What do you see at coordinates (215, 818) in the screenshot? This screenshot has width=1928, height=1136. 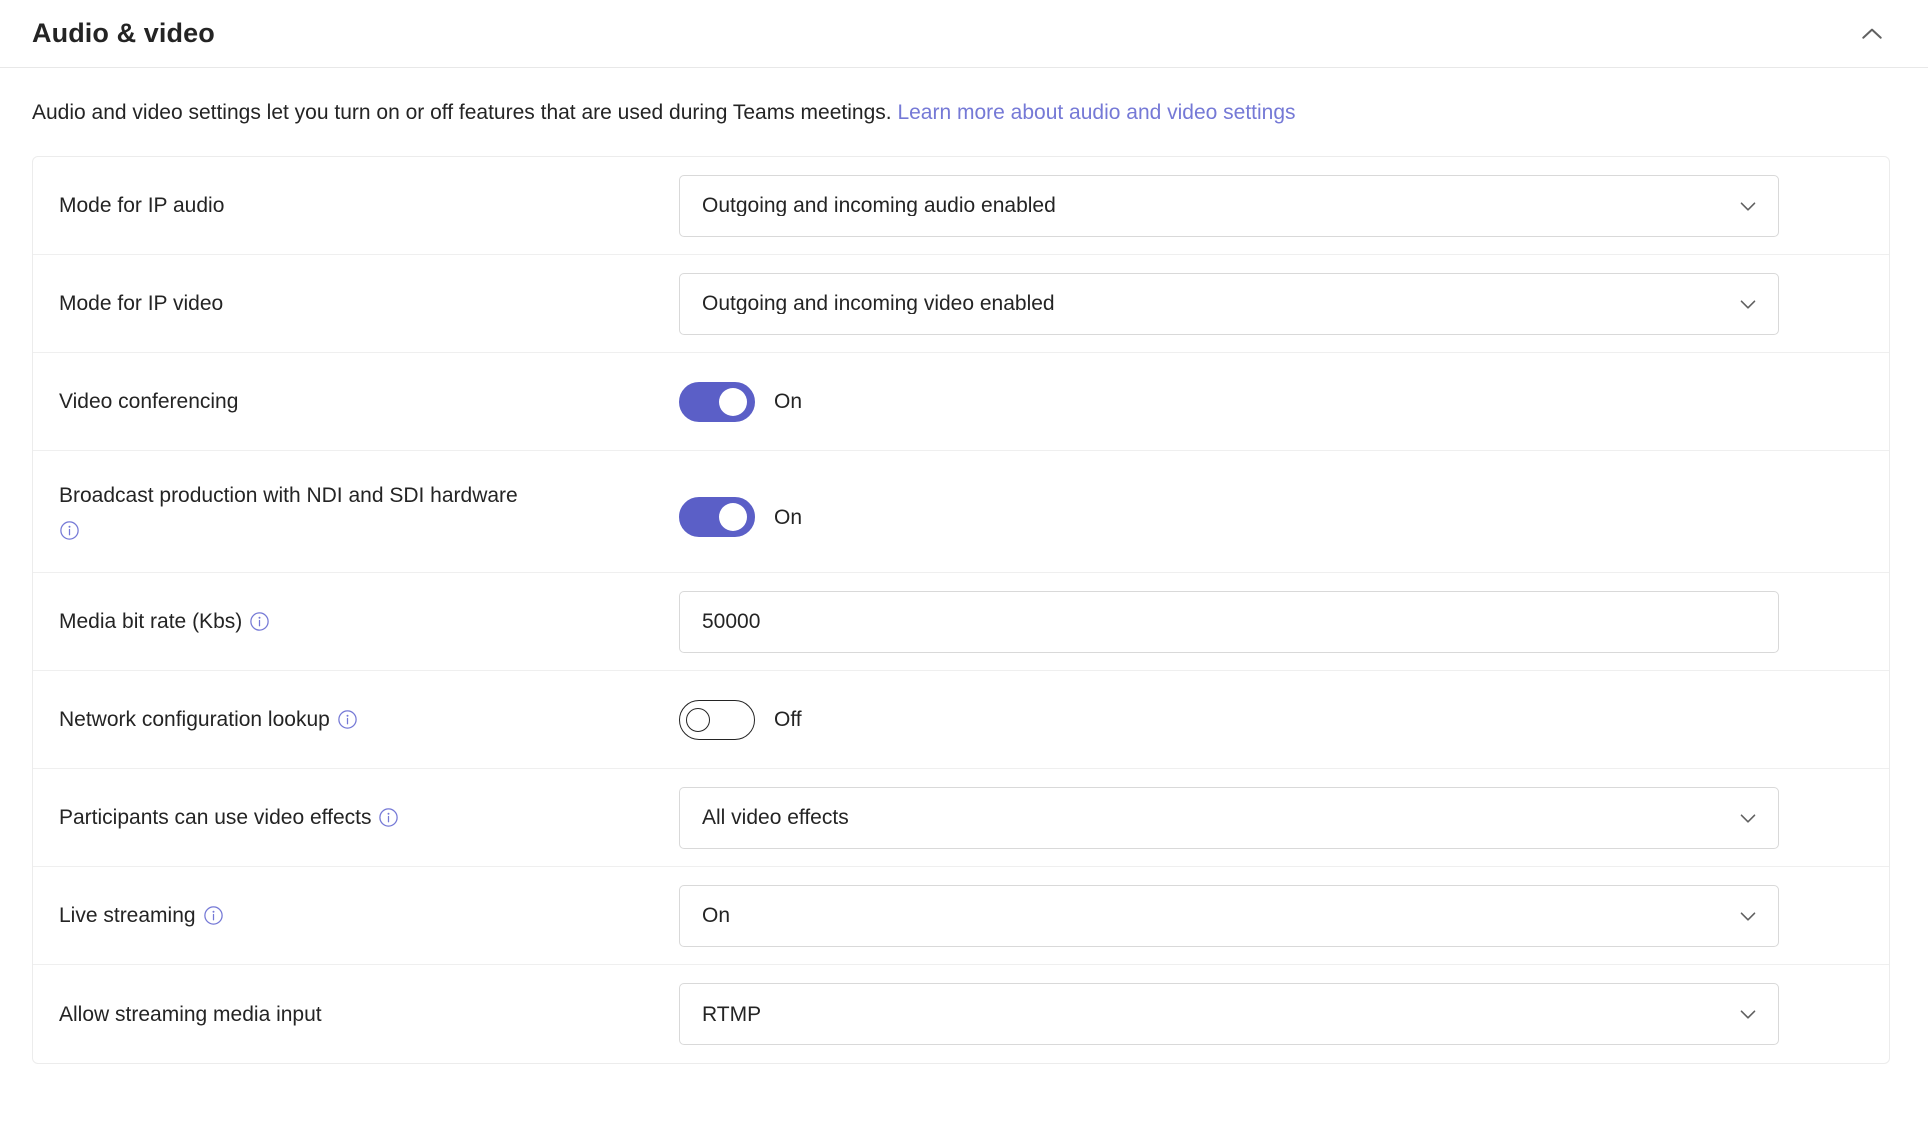 I see `setting-label-text: Participants can use video effects` at bounding box center [215, 818].